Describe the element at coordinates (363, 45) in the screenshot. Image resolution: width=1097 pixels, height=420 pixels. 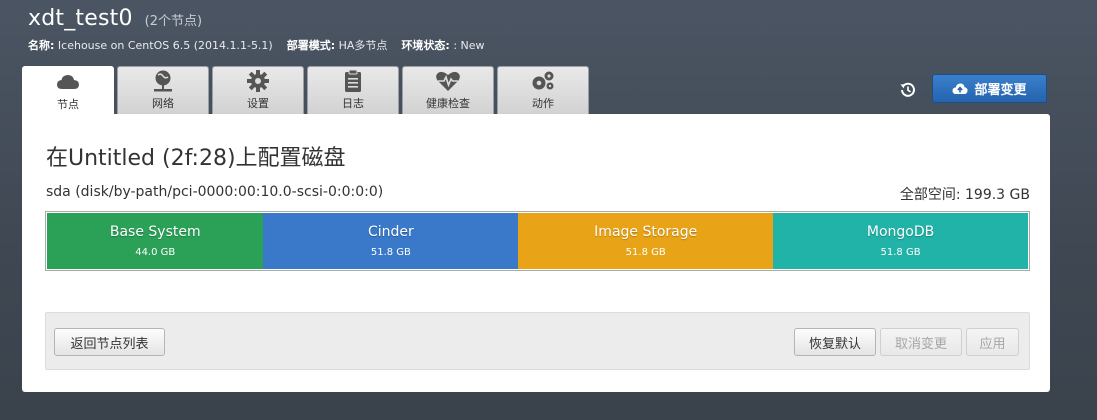
I see `meta-mode-value: HA多节点` at that location.